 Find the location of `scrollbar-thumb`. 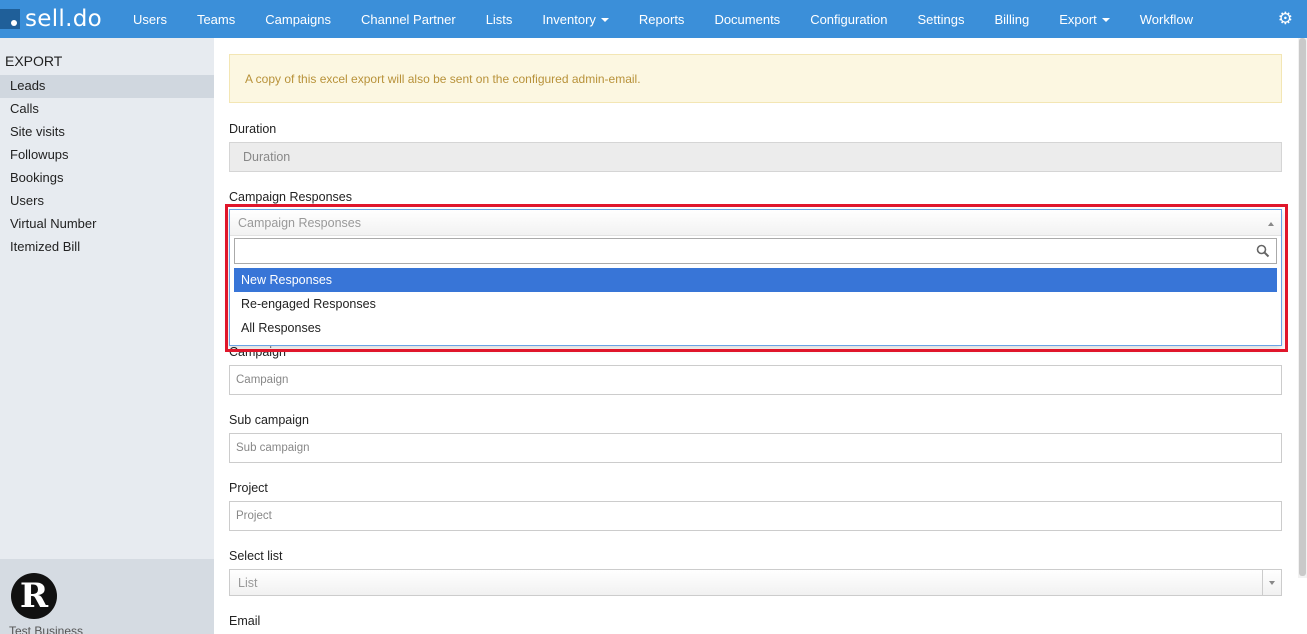

scrollbar-thumb is located at coordinates (1302, 307).